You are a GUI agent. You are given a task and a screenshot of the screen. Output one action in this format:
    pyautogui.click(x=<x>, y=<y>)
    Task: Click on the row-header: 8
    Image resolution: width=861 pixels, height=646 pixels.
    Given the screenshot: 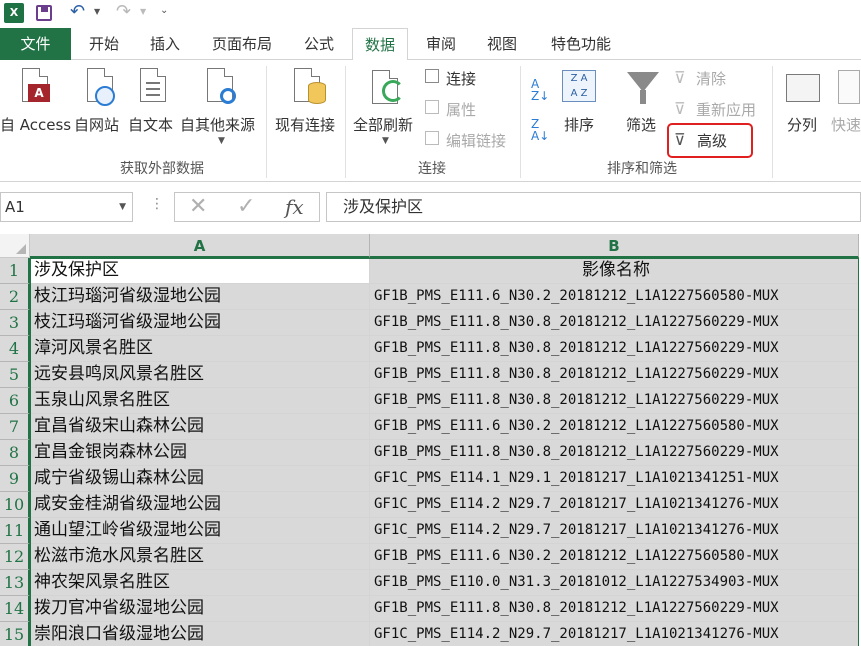 What is the action you would take?
    pyautogui.click(x=15, y=453)
    